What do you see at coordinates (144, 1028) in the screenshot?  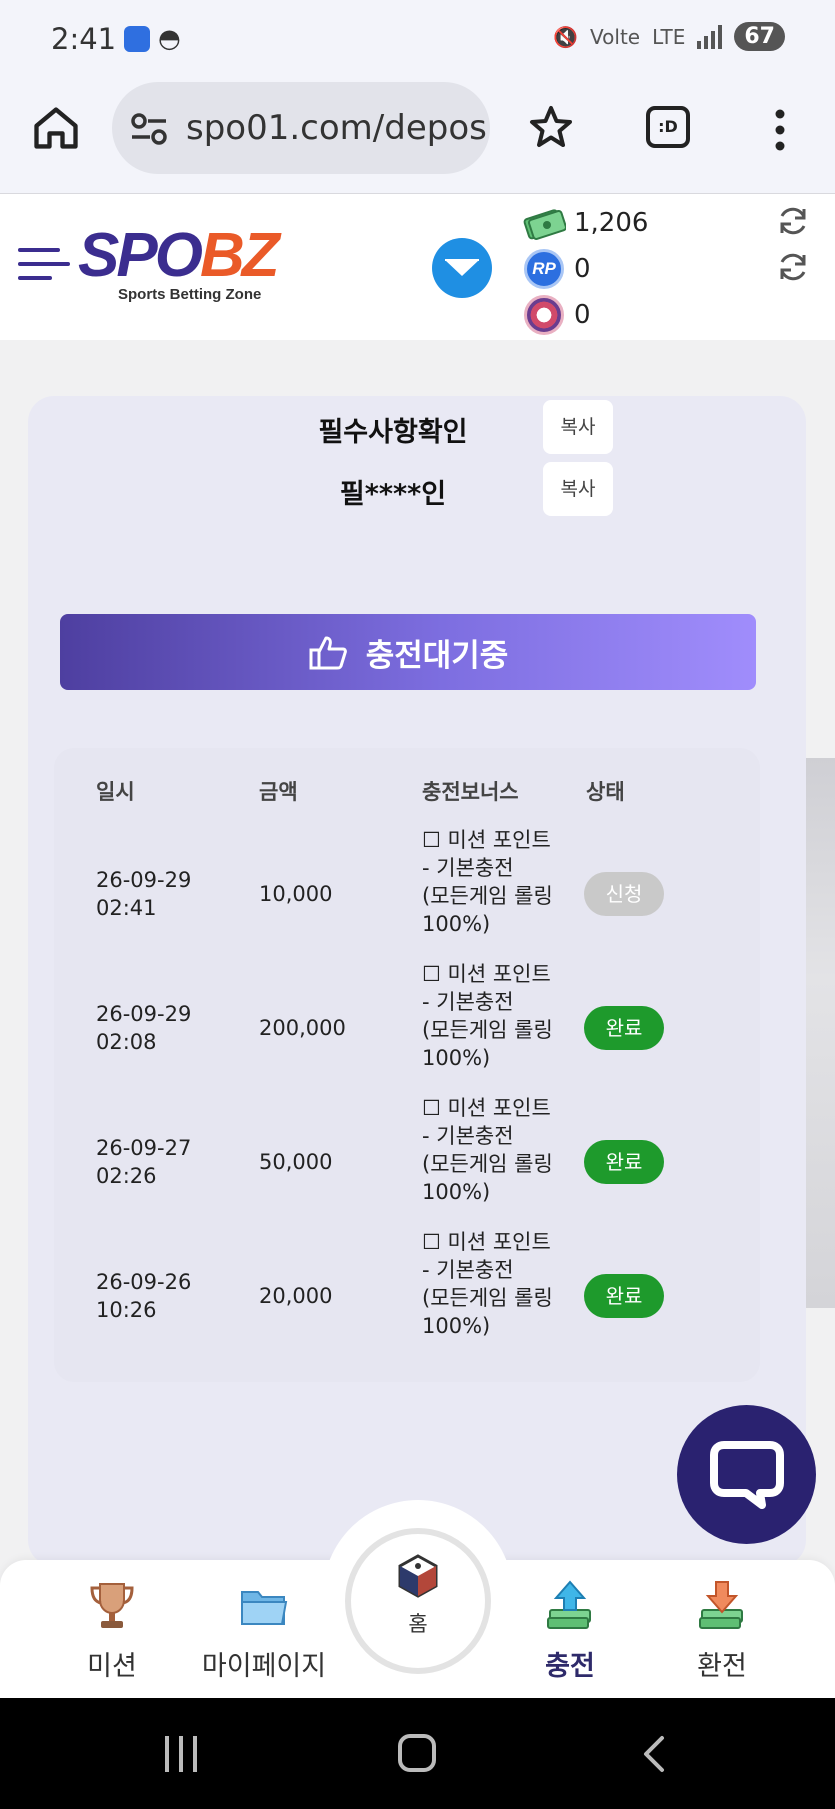 I see `row-date: 26-09-29 02:08` at bounding box center [144, 1028].